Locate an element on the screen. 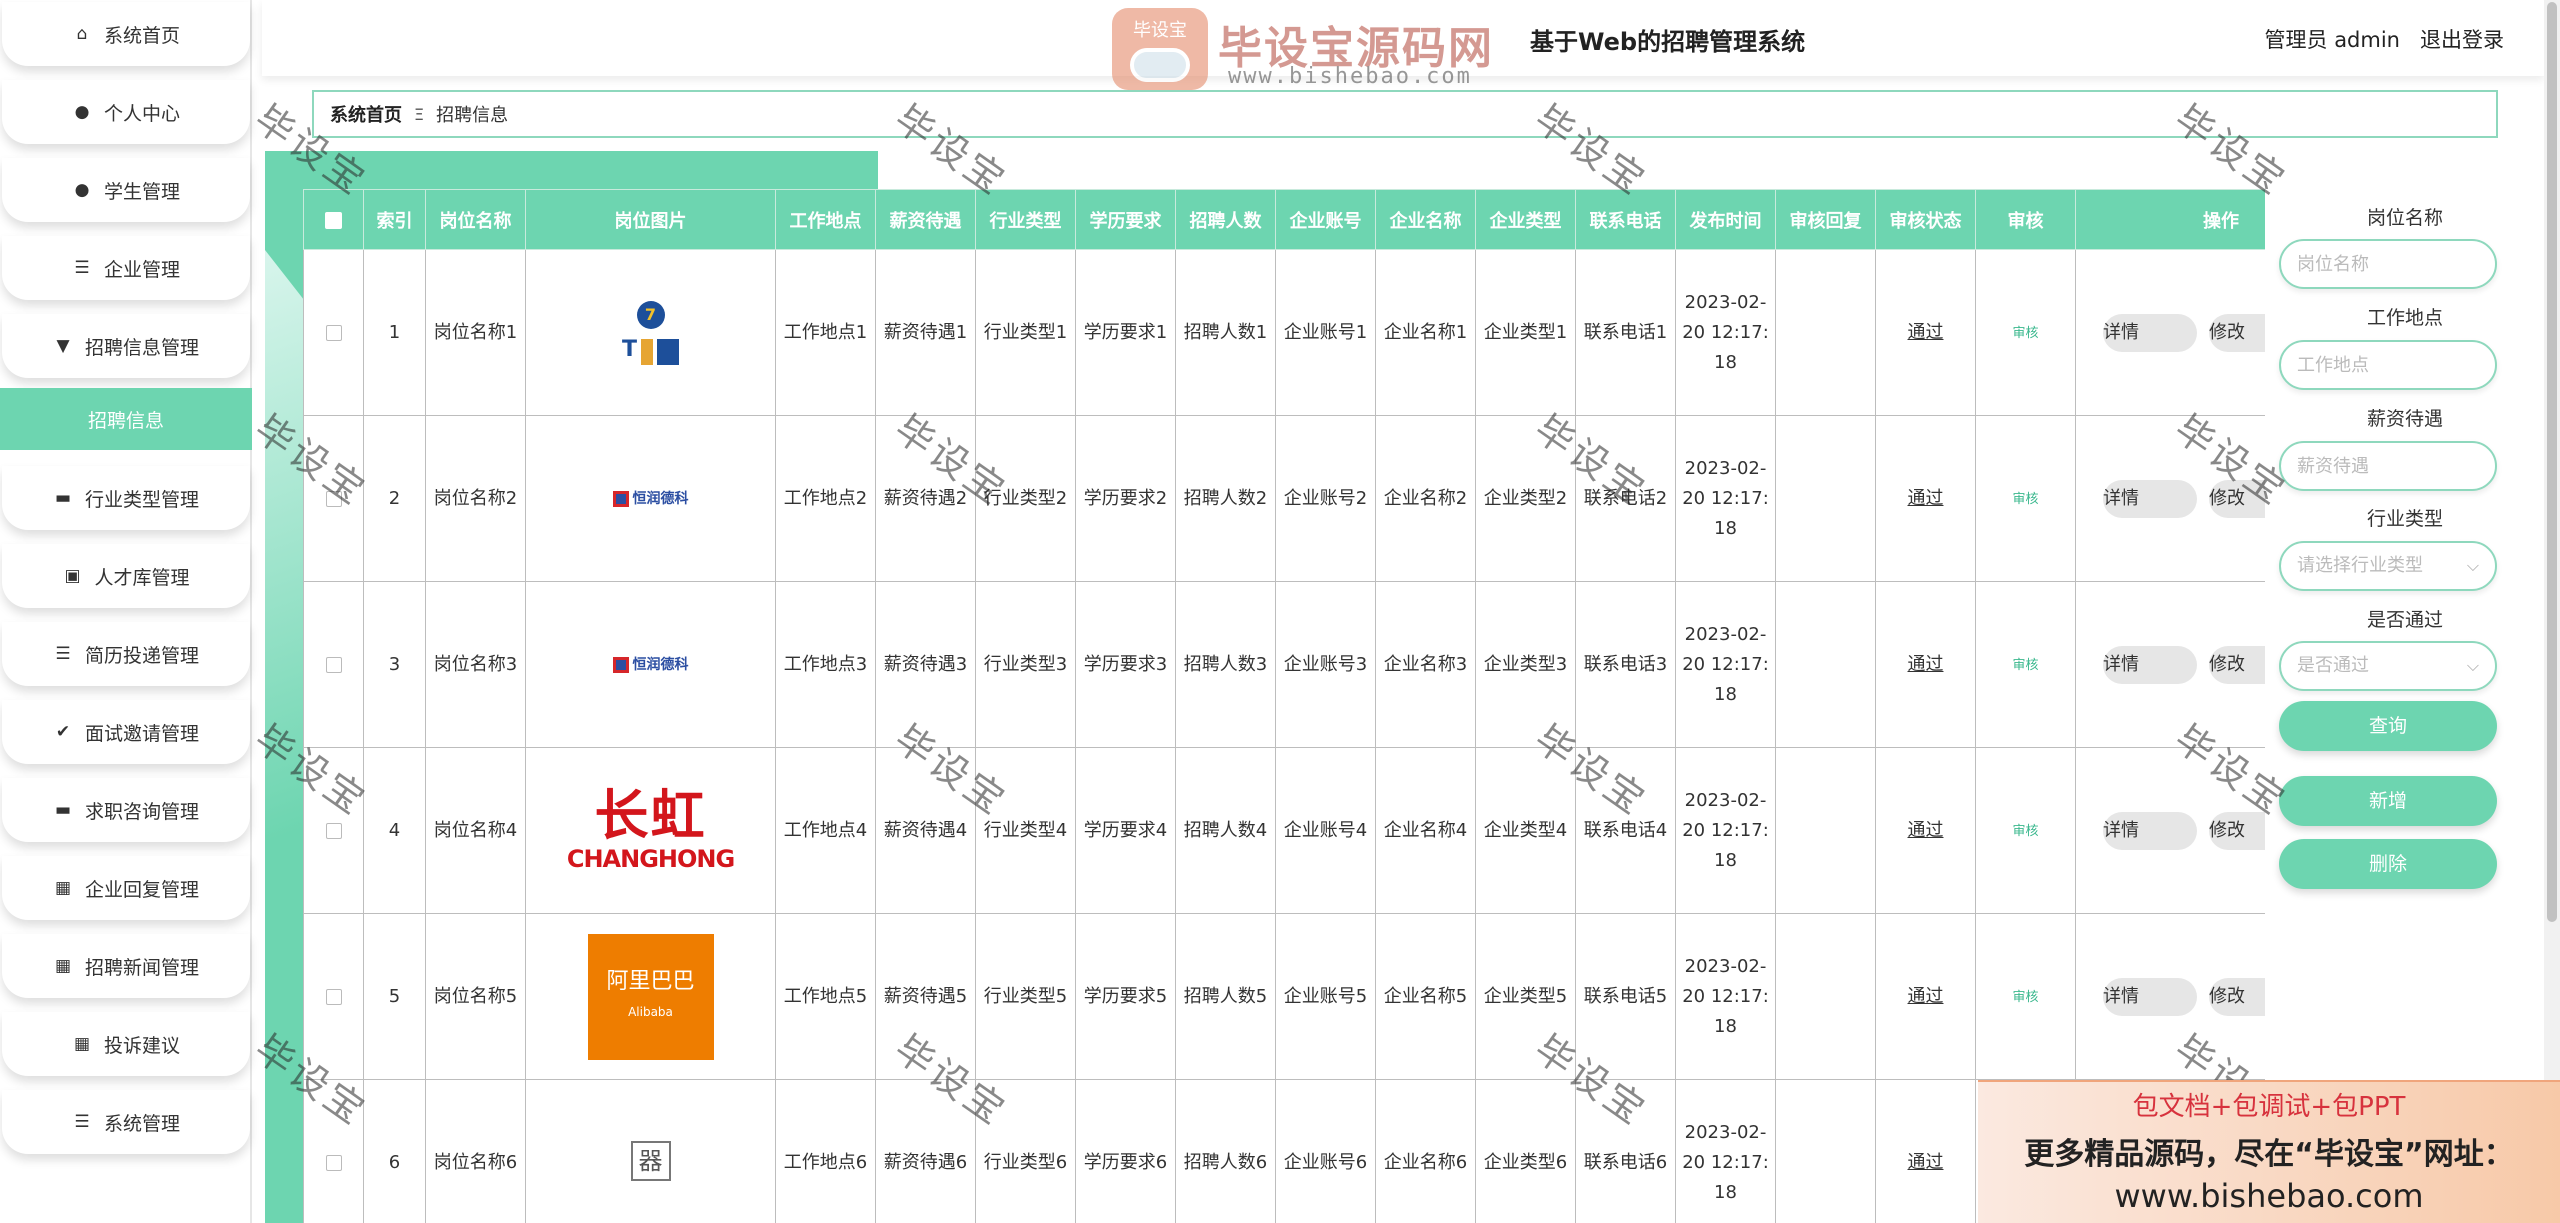 Image resolution: width=2560 pixels, height=1223 pixels. sidebar-item: ▬ 行业类型管理 is located at coordinates (126, 498).